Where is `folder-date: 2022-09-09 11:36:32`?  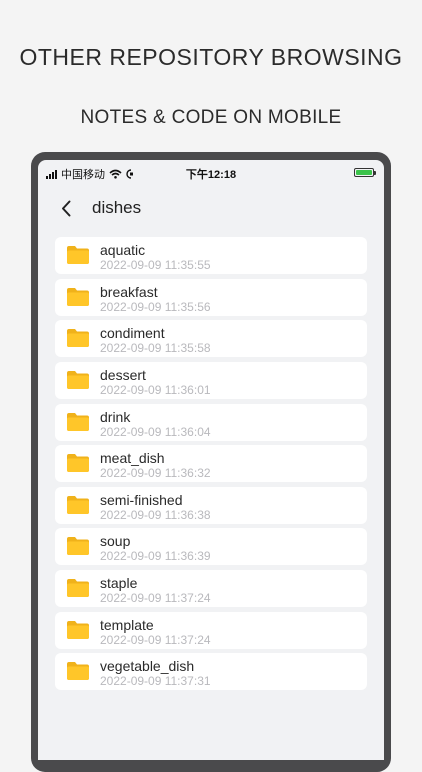
folder-date: 2022-09-09 11:36:32 is located at coordinates (155, 473).